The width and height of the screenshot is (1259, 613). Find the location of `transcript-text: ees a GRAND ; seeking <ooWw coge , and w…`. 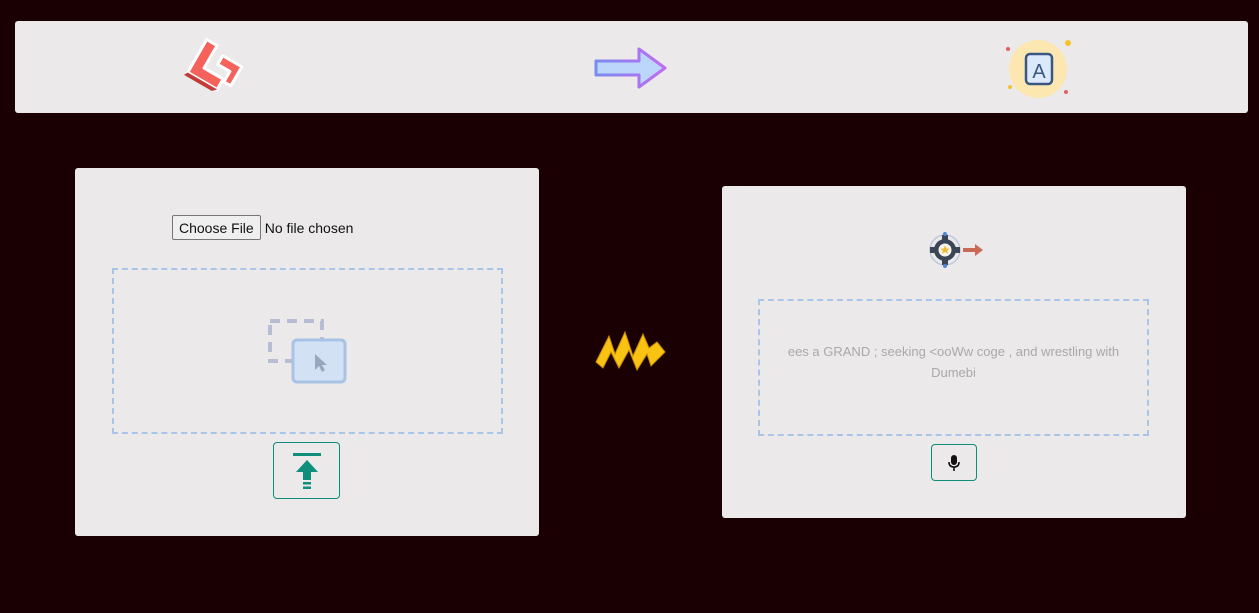

transcript-text: ees a GRAND ; seeking <ooWw coge , and w… is located at coordinates (953, 362).